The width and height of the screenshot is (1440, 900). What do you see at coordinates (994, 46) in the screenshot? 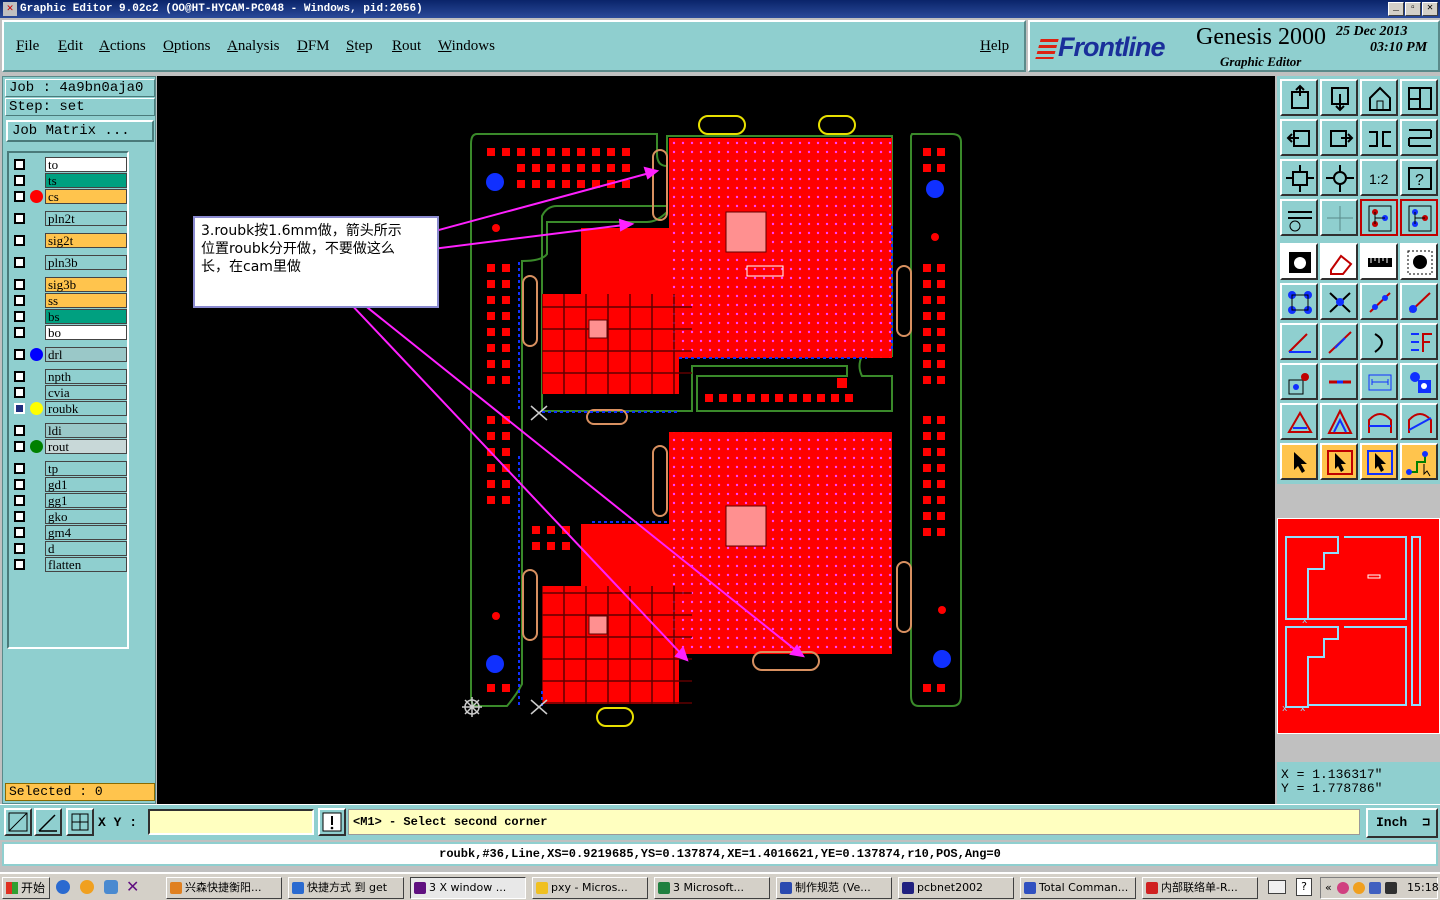
I see `menu-help: Help` at bounding box center [994, 46].